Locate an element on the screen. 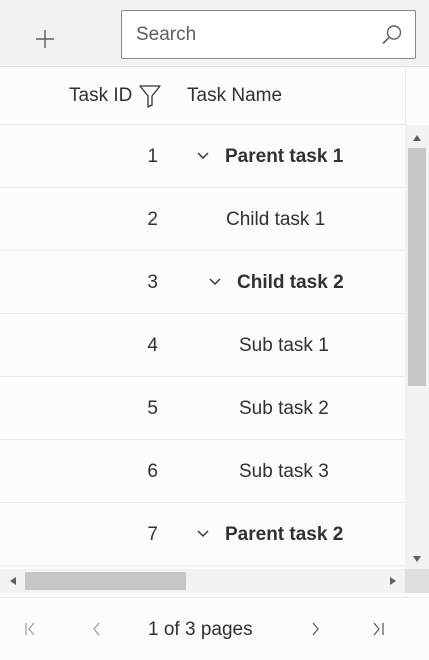 This screenshot has height=660, width=429. grid-header-row: Task ID Task Name is located at coordinates (202, 96).